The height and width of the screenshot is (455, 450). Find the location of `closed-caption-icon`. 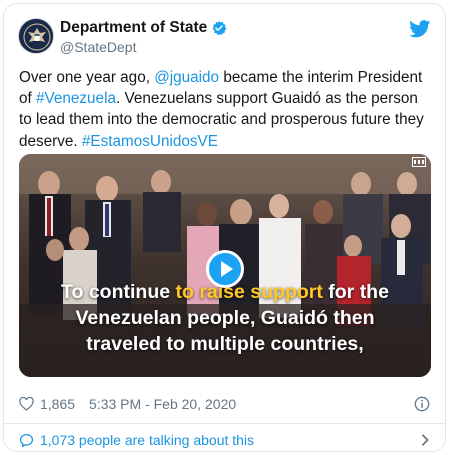

closed-caption-icon is located at coordinates (419, 162).